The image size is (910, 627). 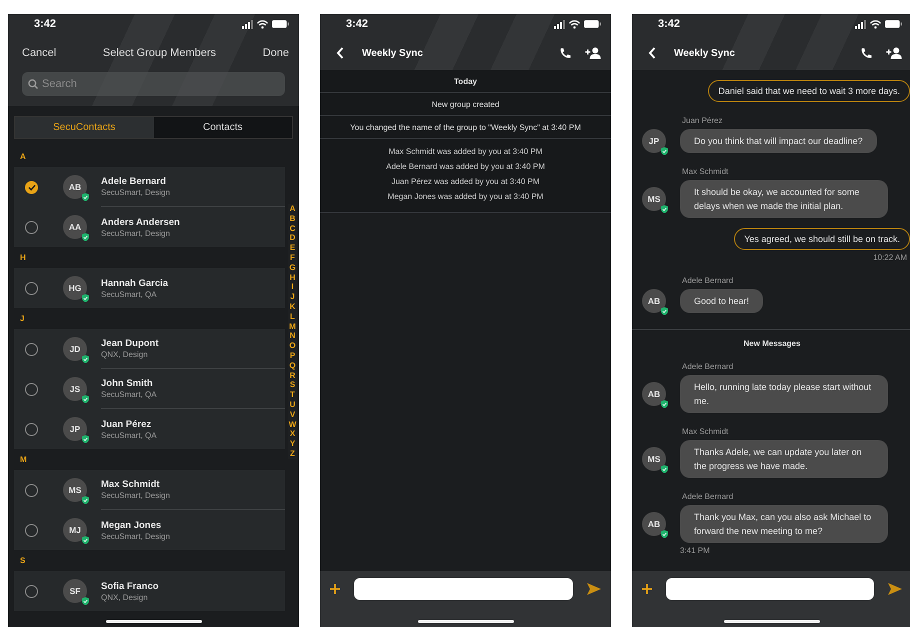 I want to click on tab: SecuContacts, so click(x=84, y=127).